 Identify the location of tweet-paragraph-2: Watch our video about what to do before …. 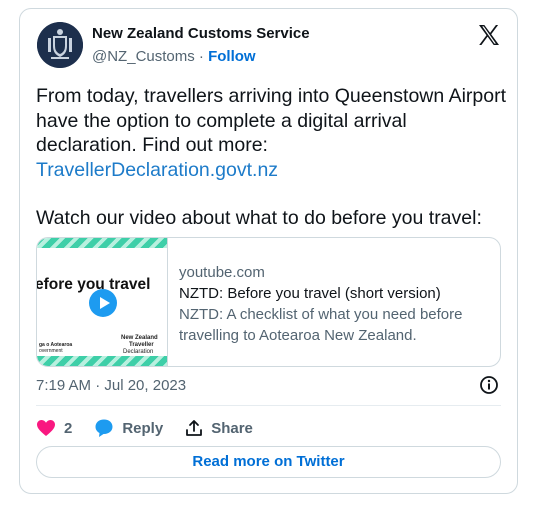
(259, 218).